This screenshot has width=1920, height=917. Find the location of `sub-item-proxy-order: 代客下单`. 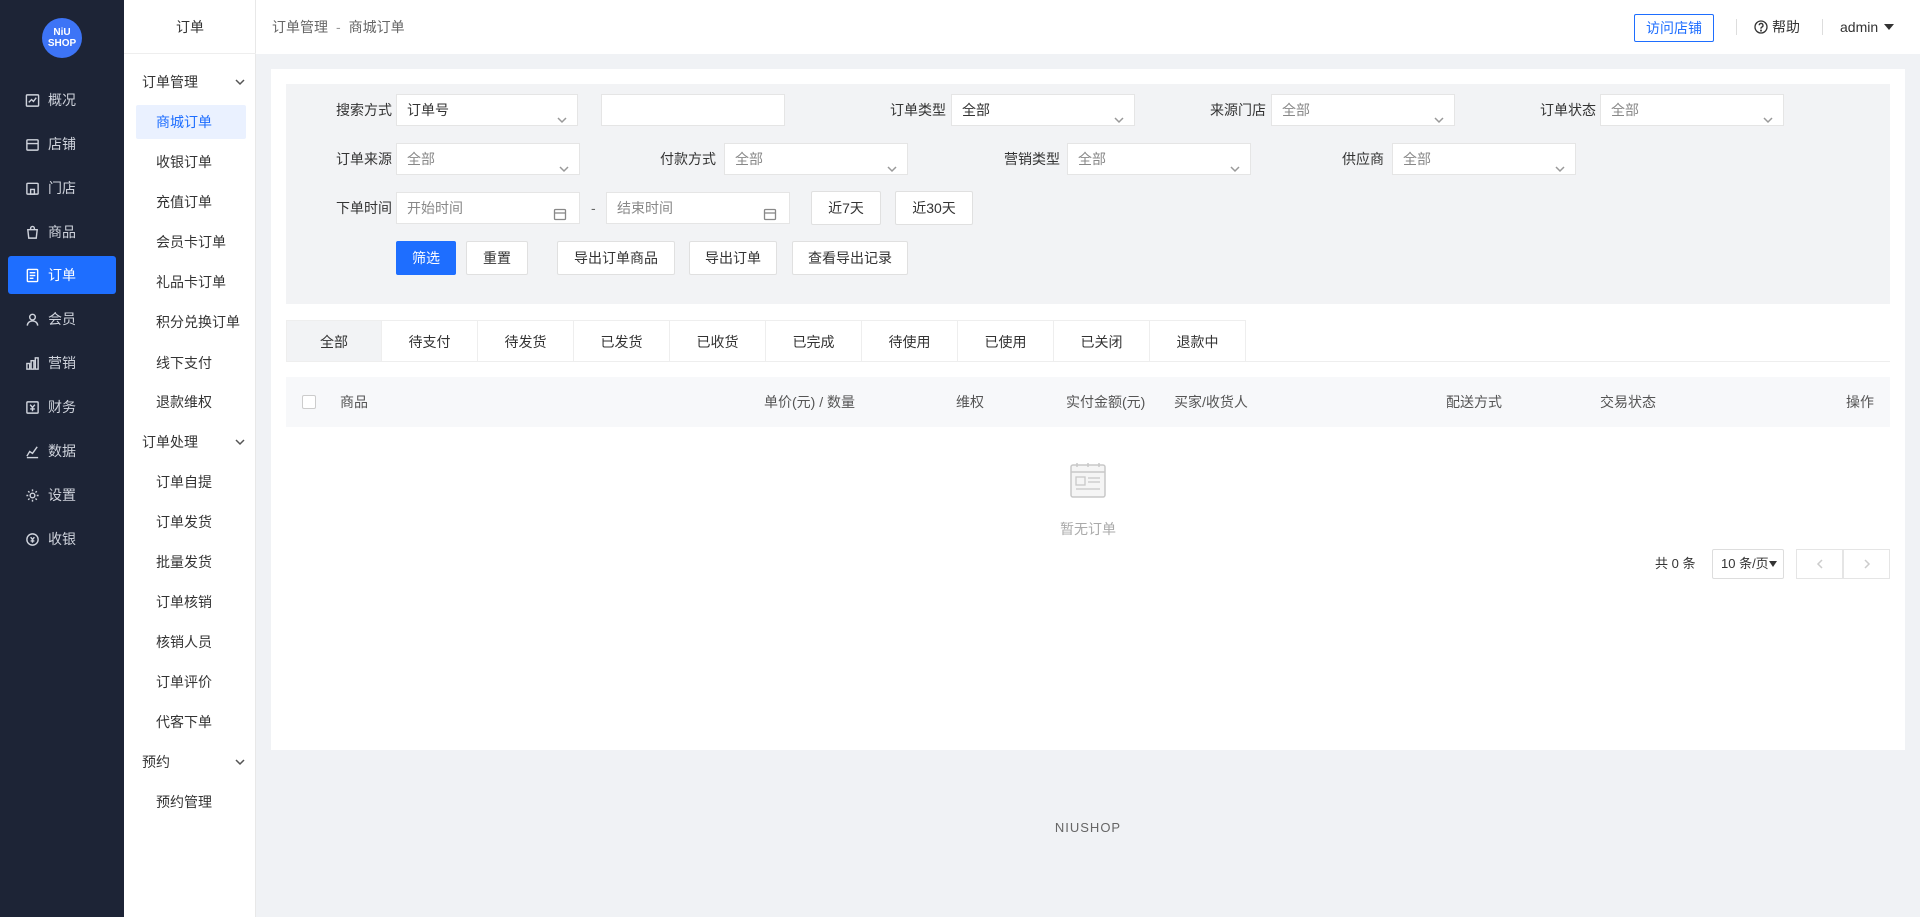

sub-item-proxy-order: 代客下单 is located at coordinates (191, 722).